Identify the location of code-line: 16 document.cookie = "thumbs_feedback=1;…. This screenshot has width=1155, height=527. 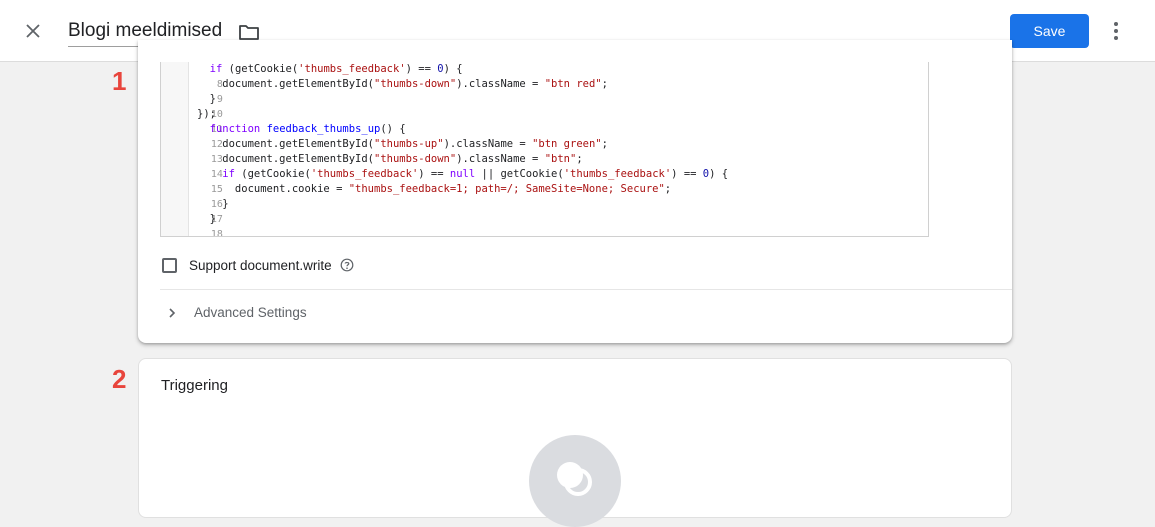
(434, 196).